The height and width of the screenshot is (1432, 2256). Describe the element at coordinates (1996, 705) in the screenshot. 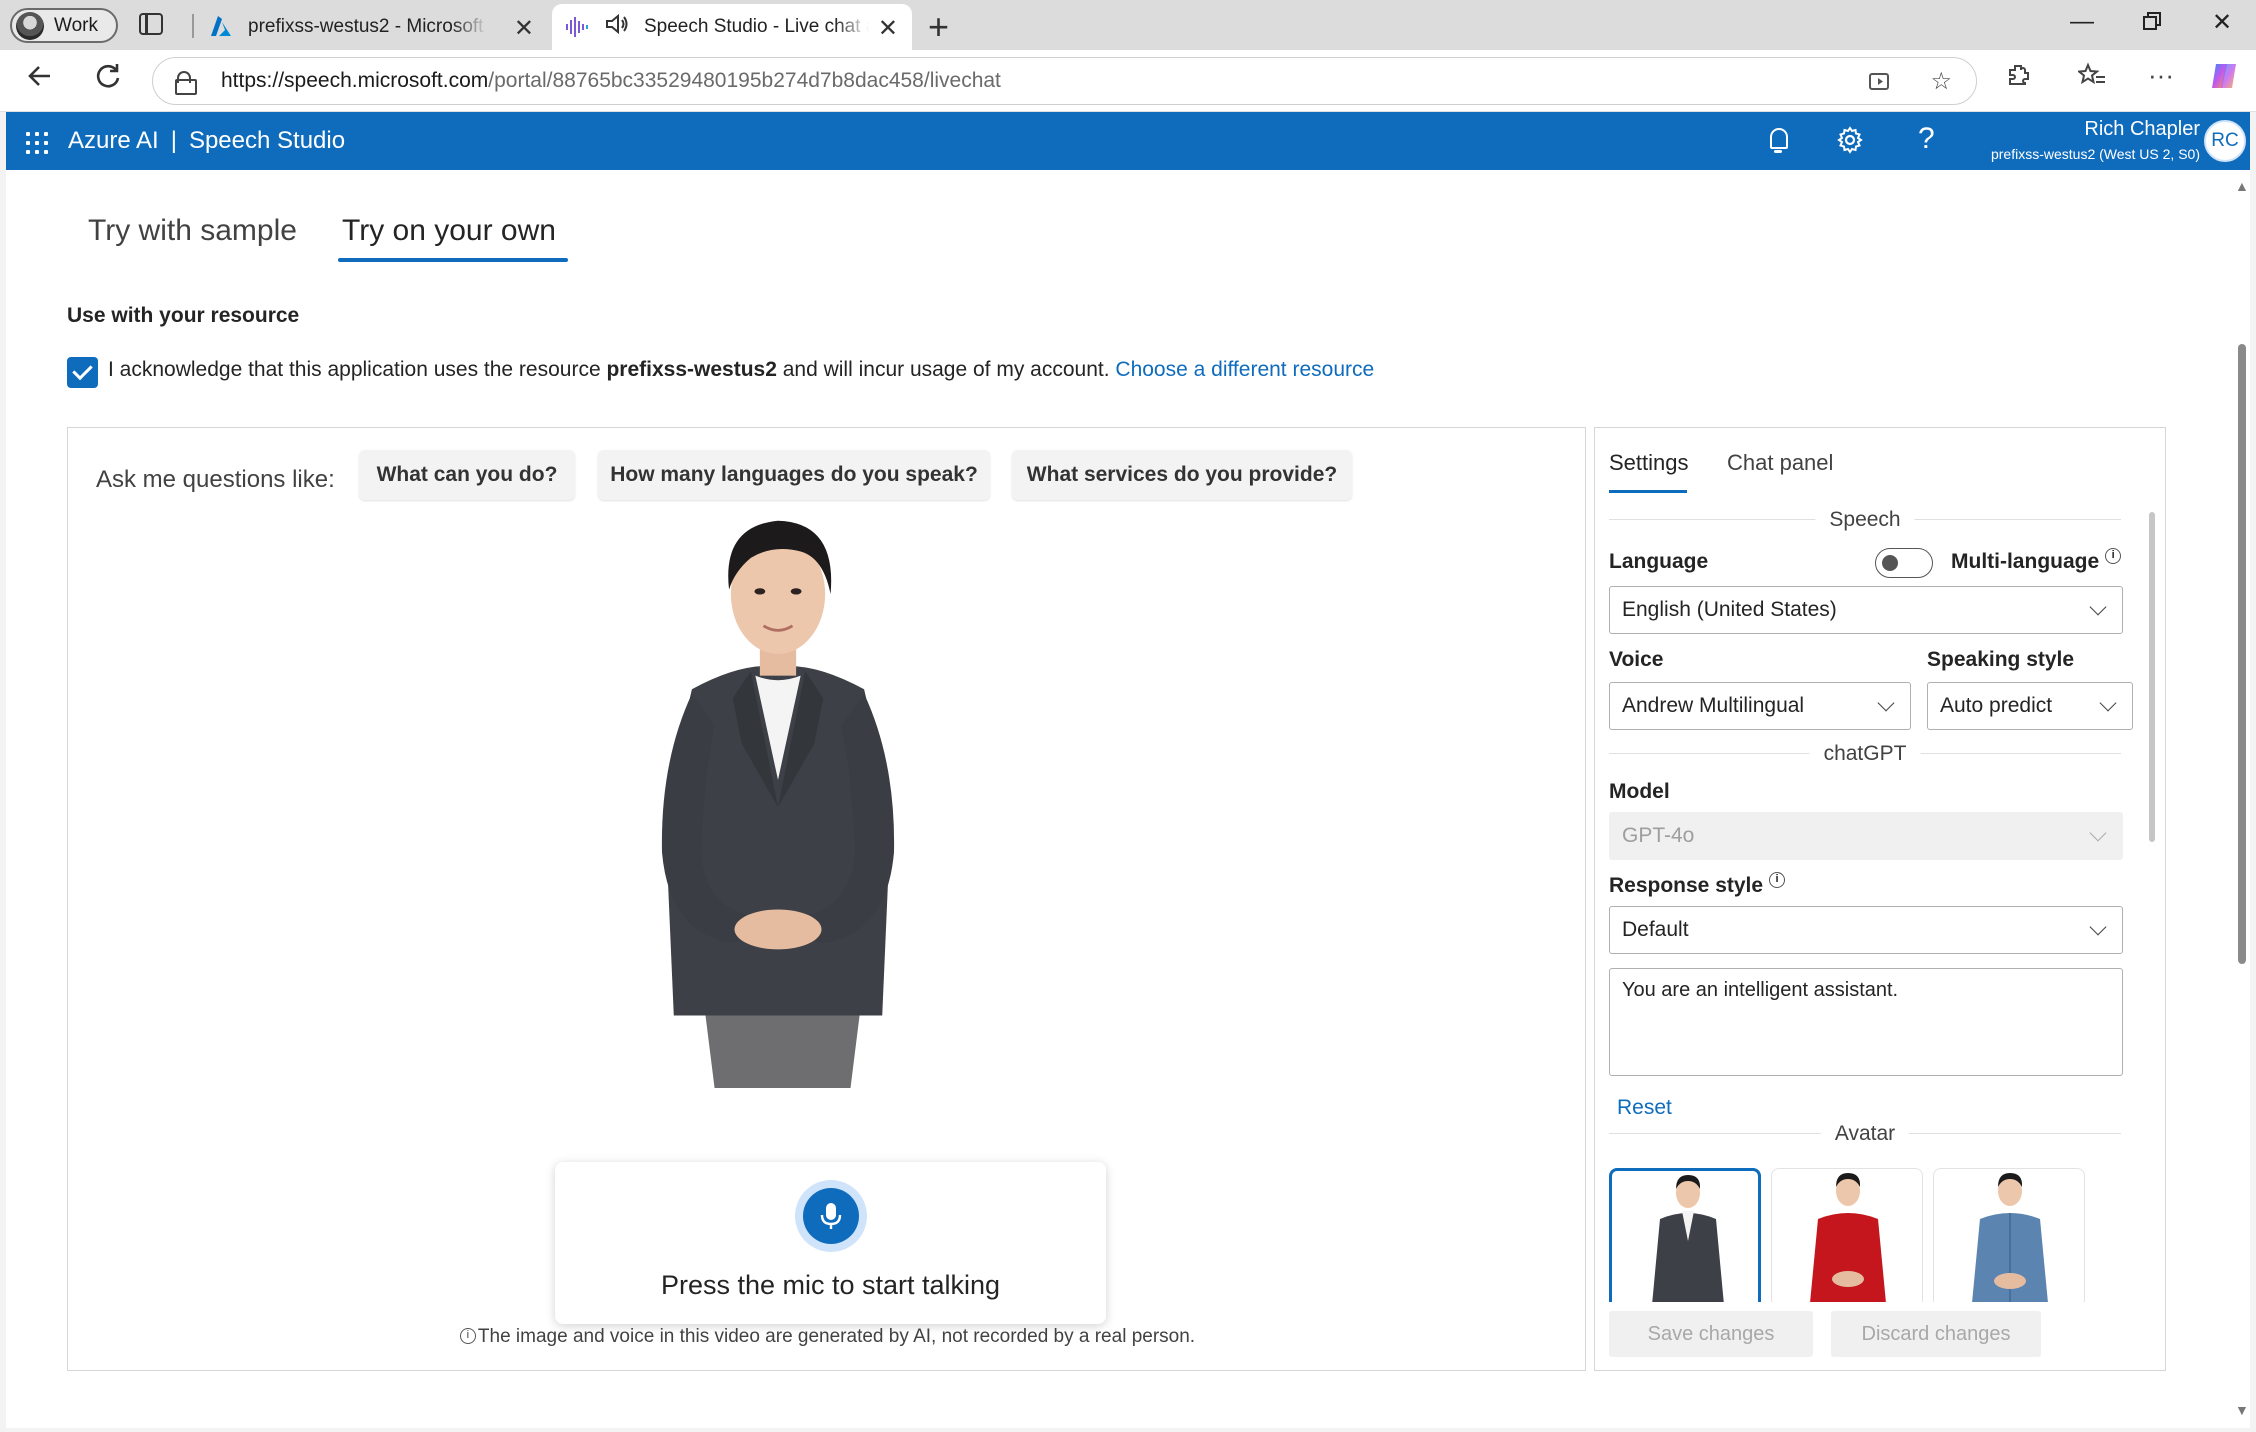

I see `speaking-style-value: Auto predict` at that location.